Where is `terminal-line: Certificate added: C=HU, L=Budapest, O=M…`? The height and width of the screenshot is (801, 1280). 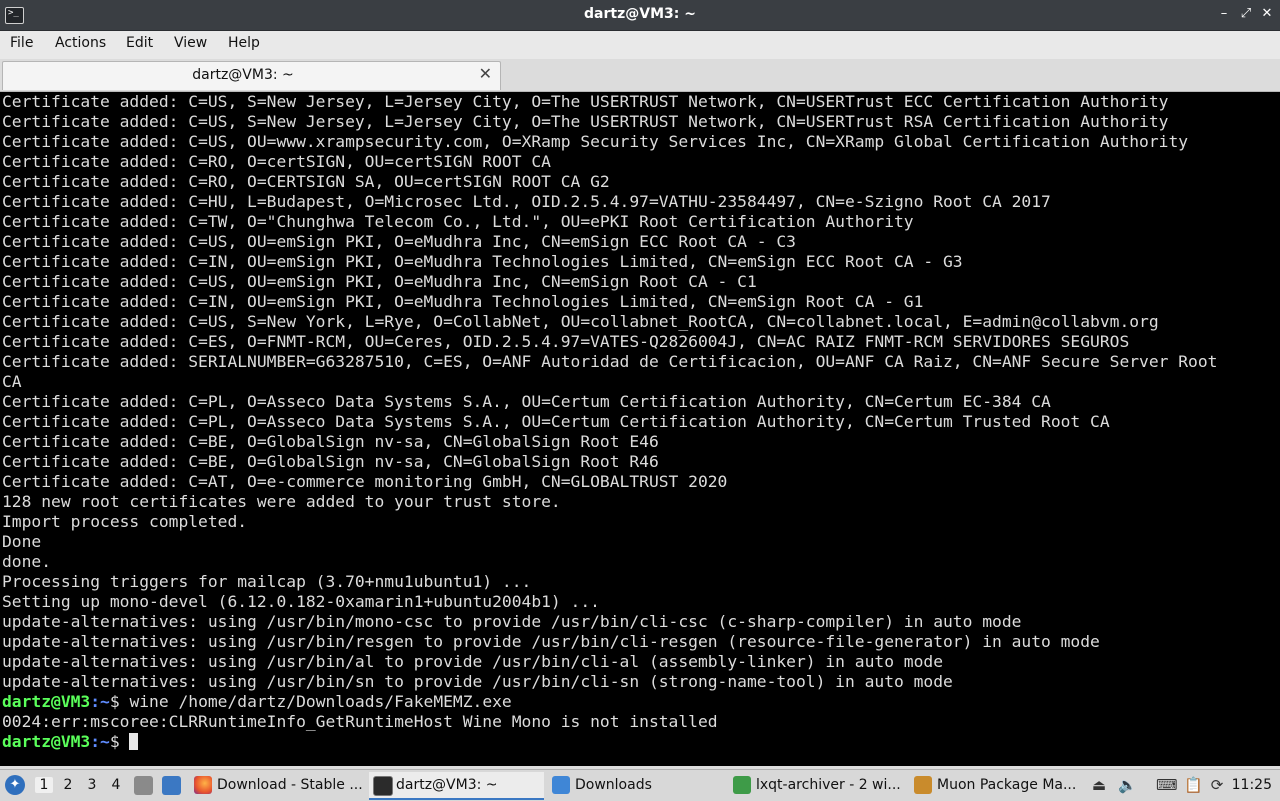 terminal-line: Certificate added: C=HU, L=Budapest, O=M… is located at coordinates (526, 201).